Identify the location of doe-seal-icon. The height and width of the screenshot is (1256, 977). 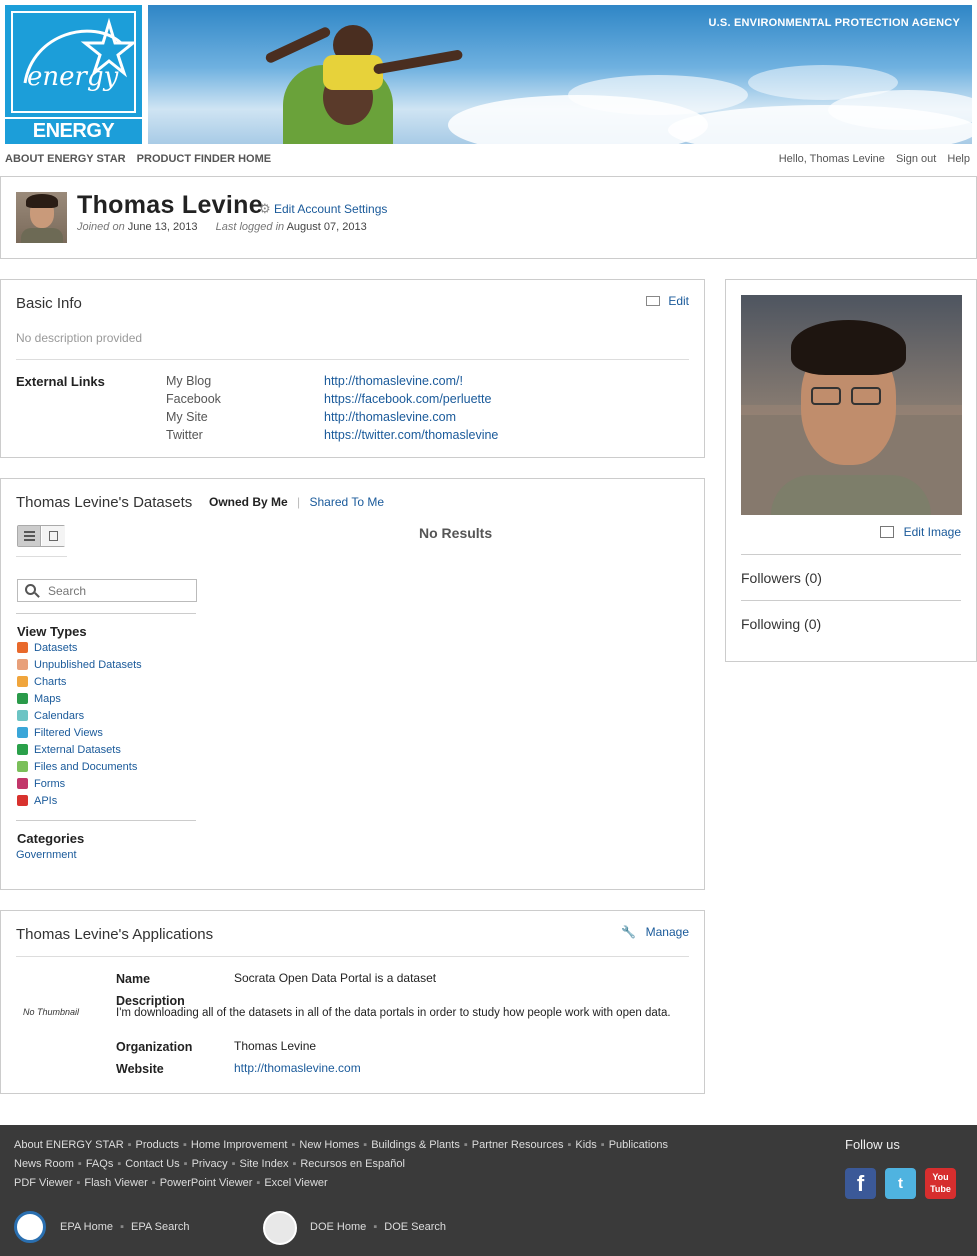
(280, 1228).